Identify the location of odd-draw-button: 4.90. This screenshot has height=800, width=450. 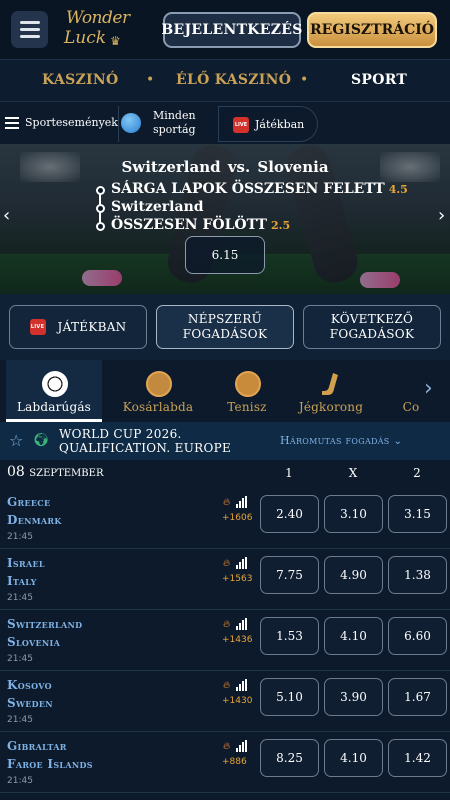
(353, 575).